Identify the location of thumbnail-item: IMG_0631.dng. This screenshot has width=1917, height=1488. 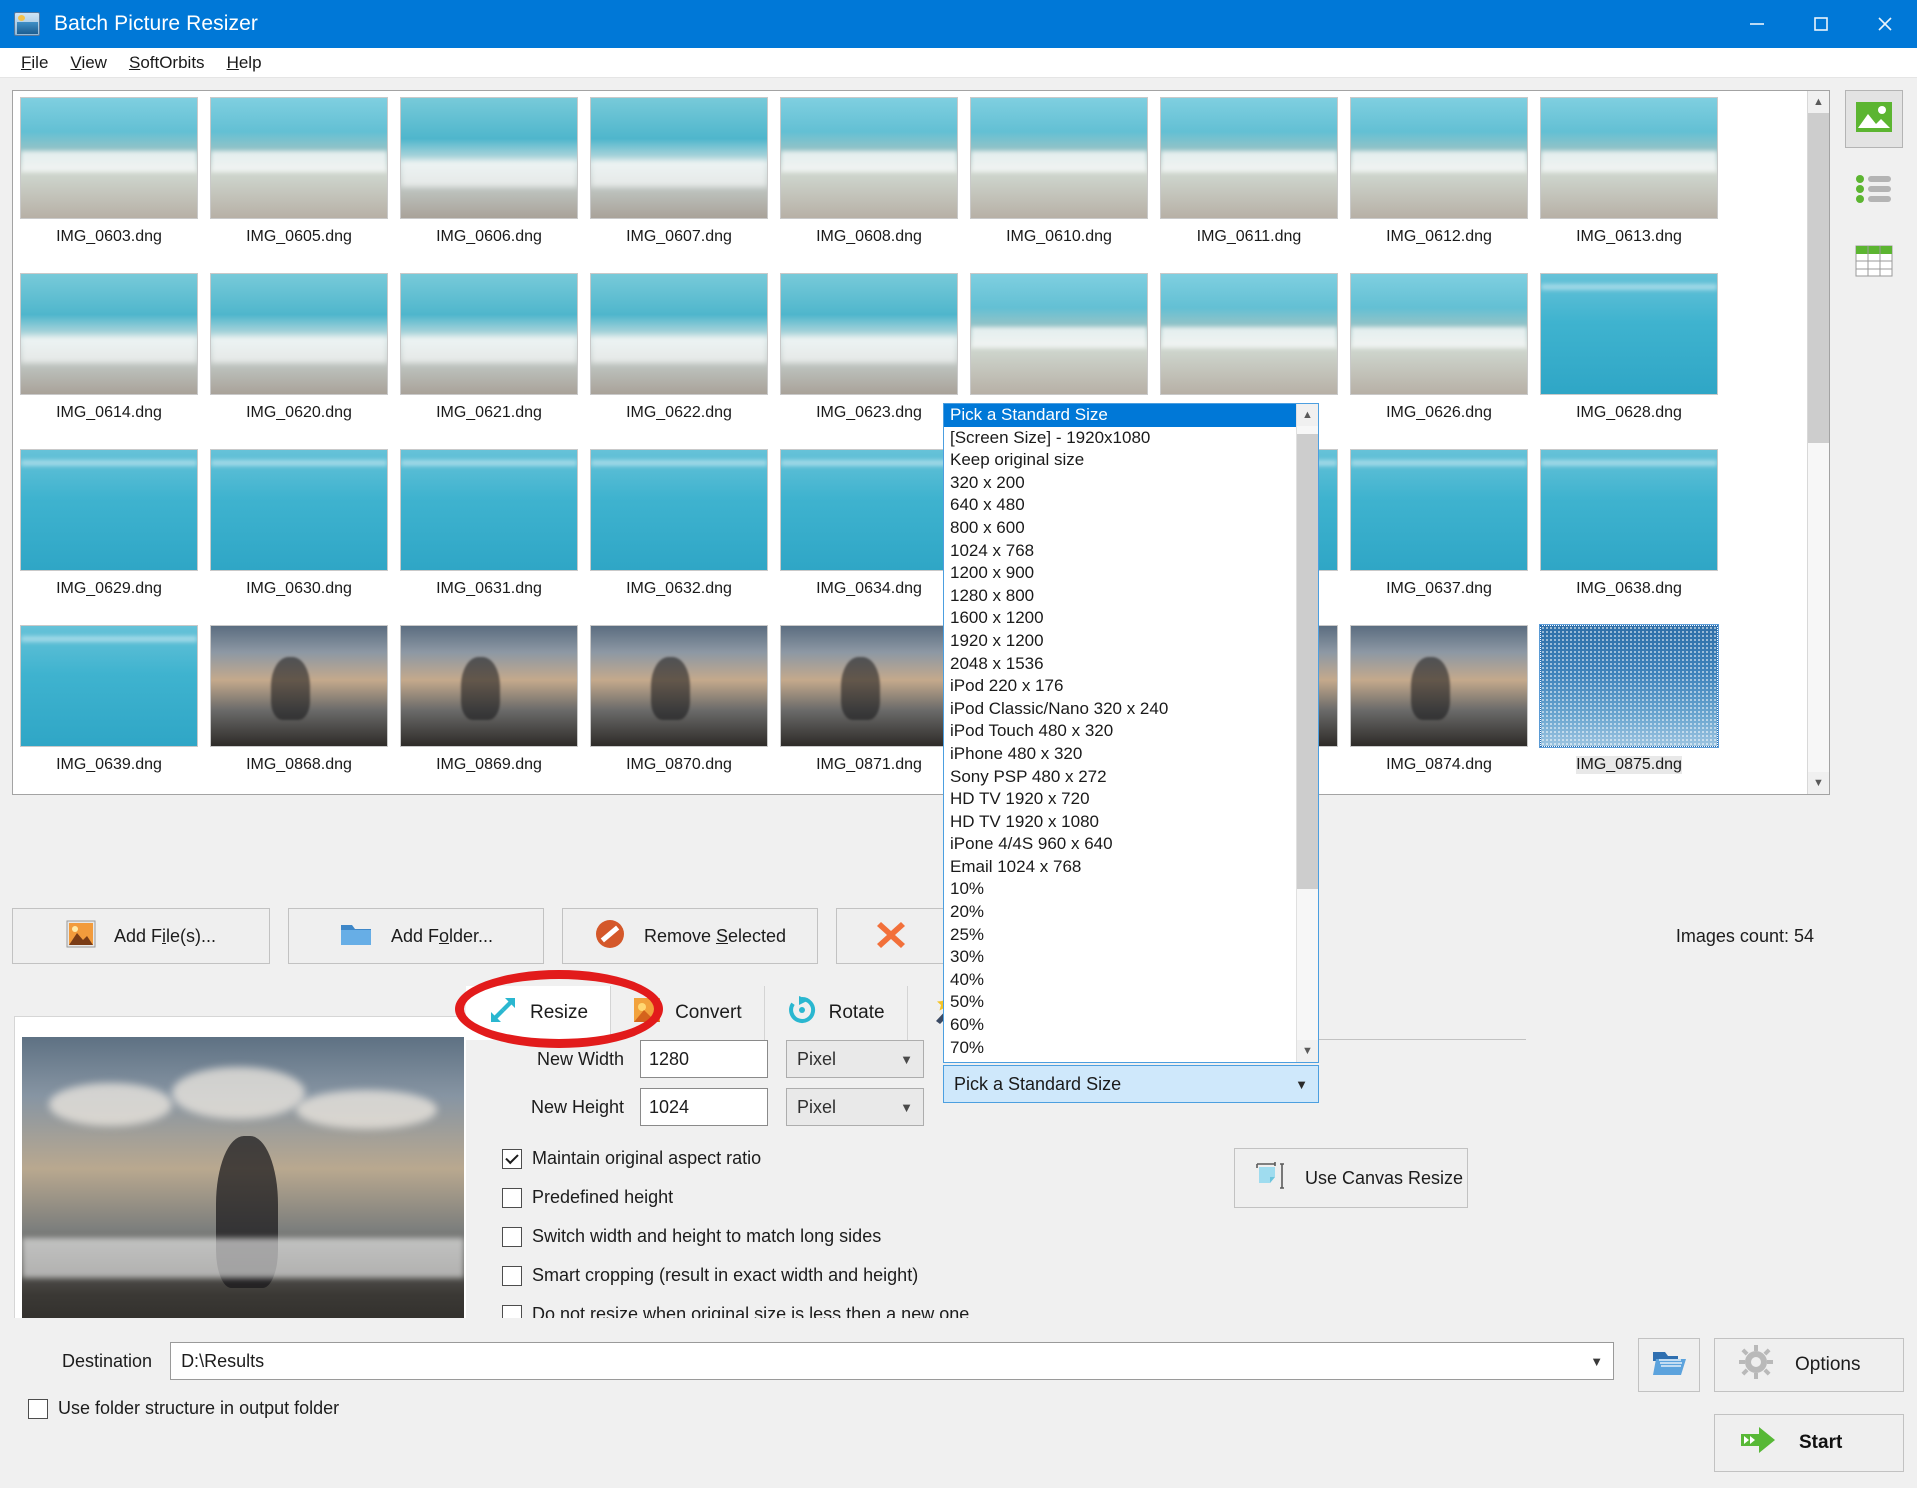
(489, 533).